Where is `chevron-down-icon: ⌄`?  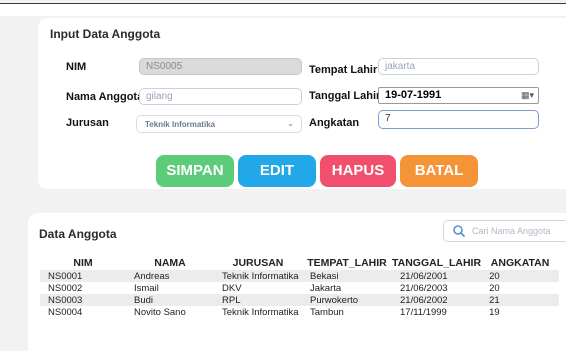 chevron-down-icon: ⌄ is located at coordinates (290, 123).